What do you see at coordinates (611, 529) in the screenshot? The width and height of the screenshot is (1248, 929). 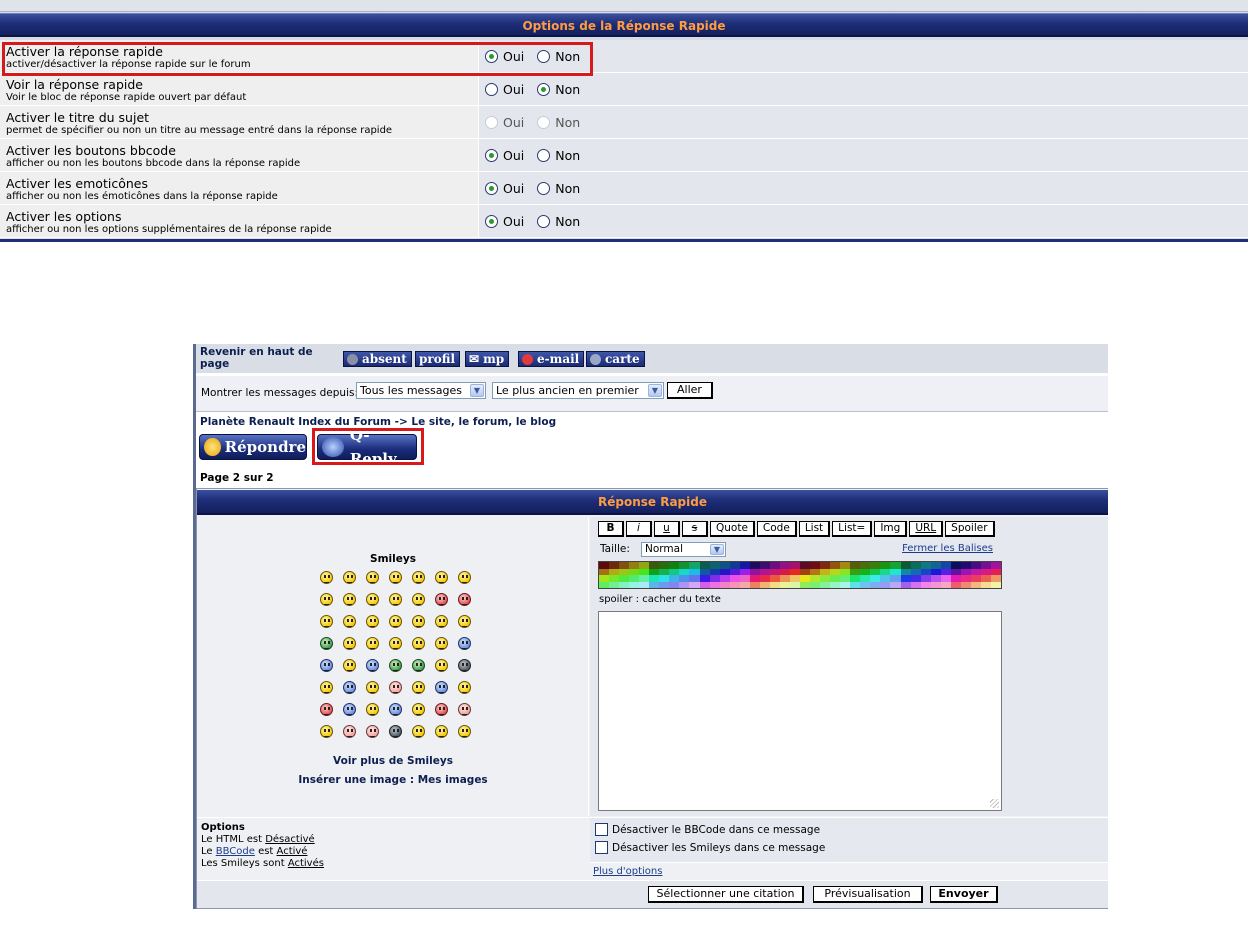 I see `bbcode-button: B` at bounding box center [611, 529].